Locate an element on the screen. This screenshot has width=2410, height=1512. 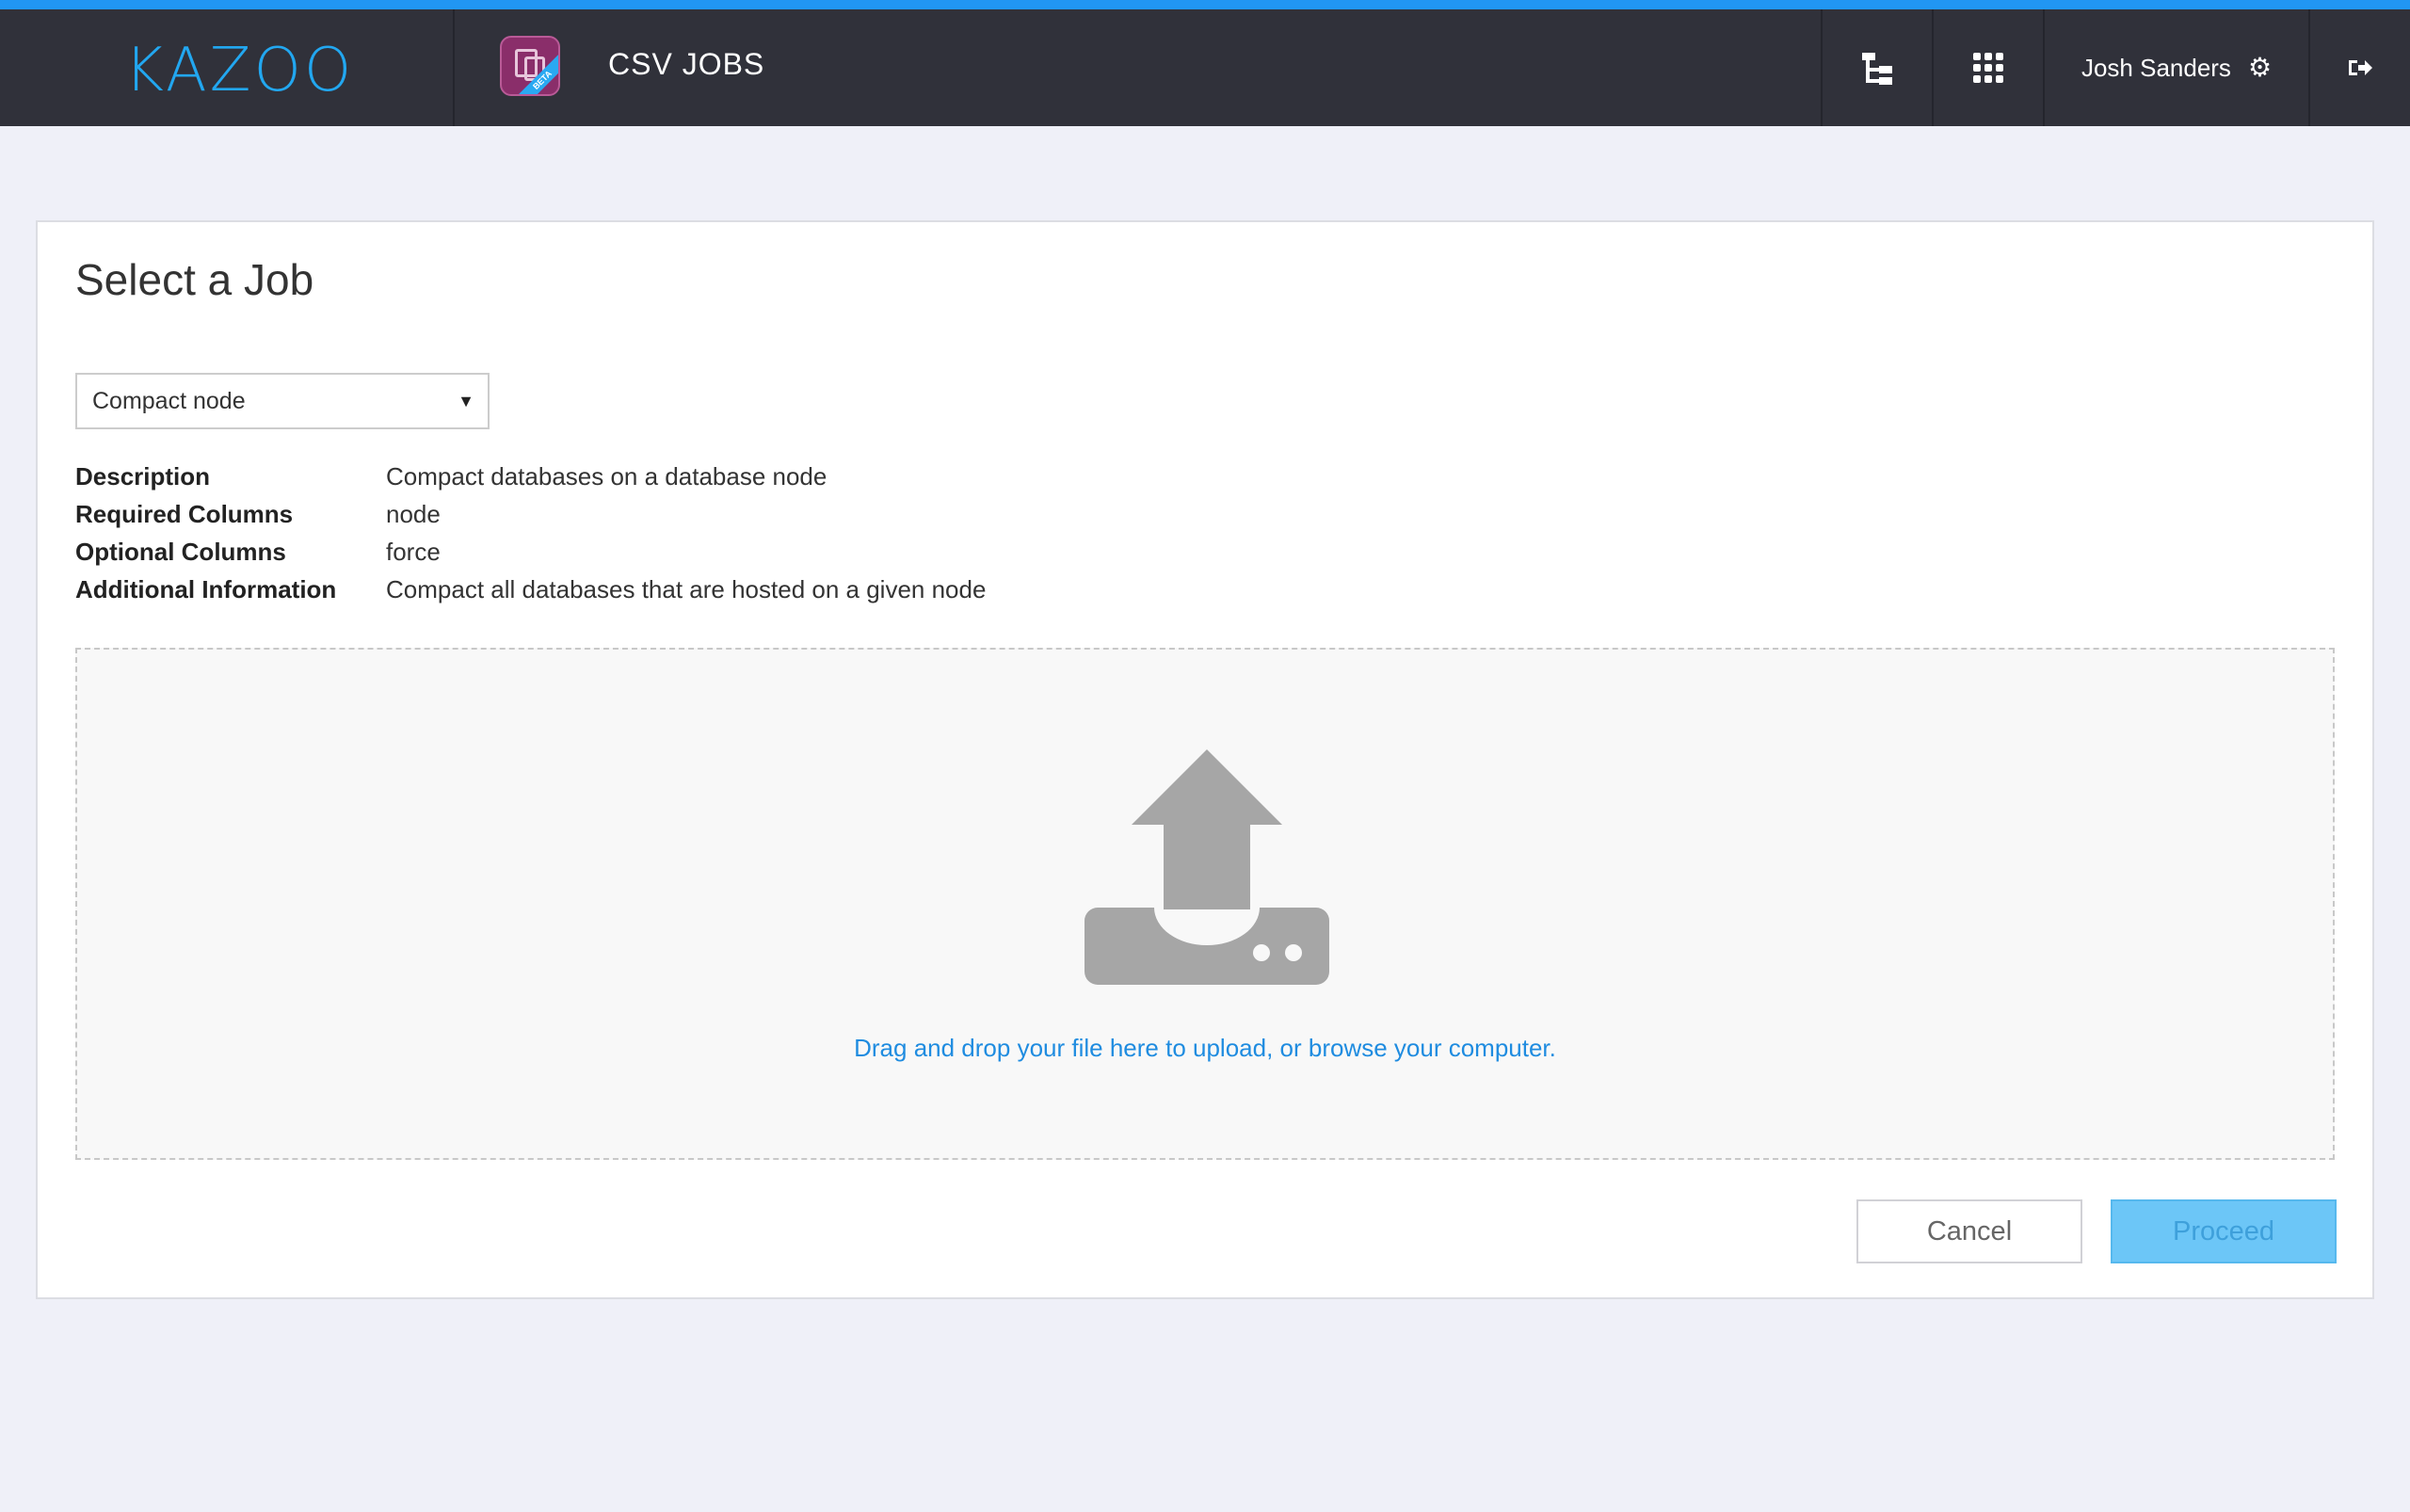
apps-grid-icon is located at coordinates (1988, 68).